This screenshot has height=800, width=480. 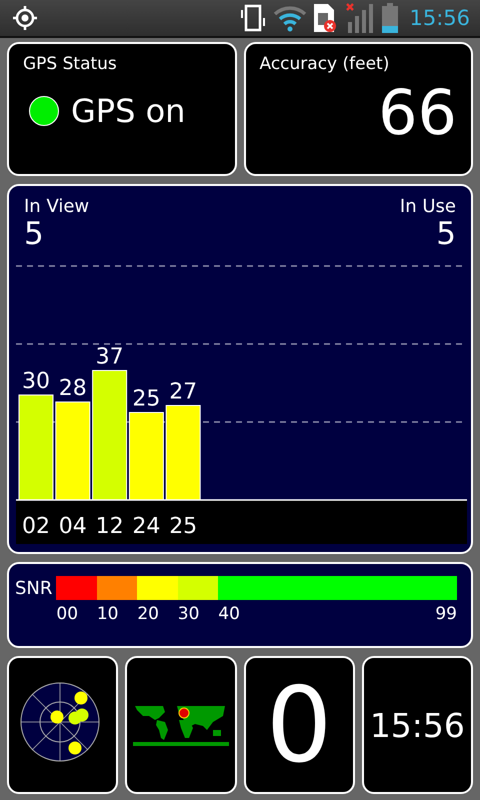 I want to click on bar-value: 30, so click(x=36, y=381).